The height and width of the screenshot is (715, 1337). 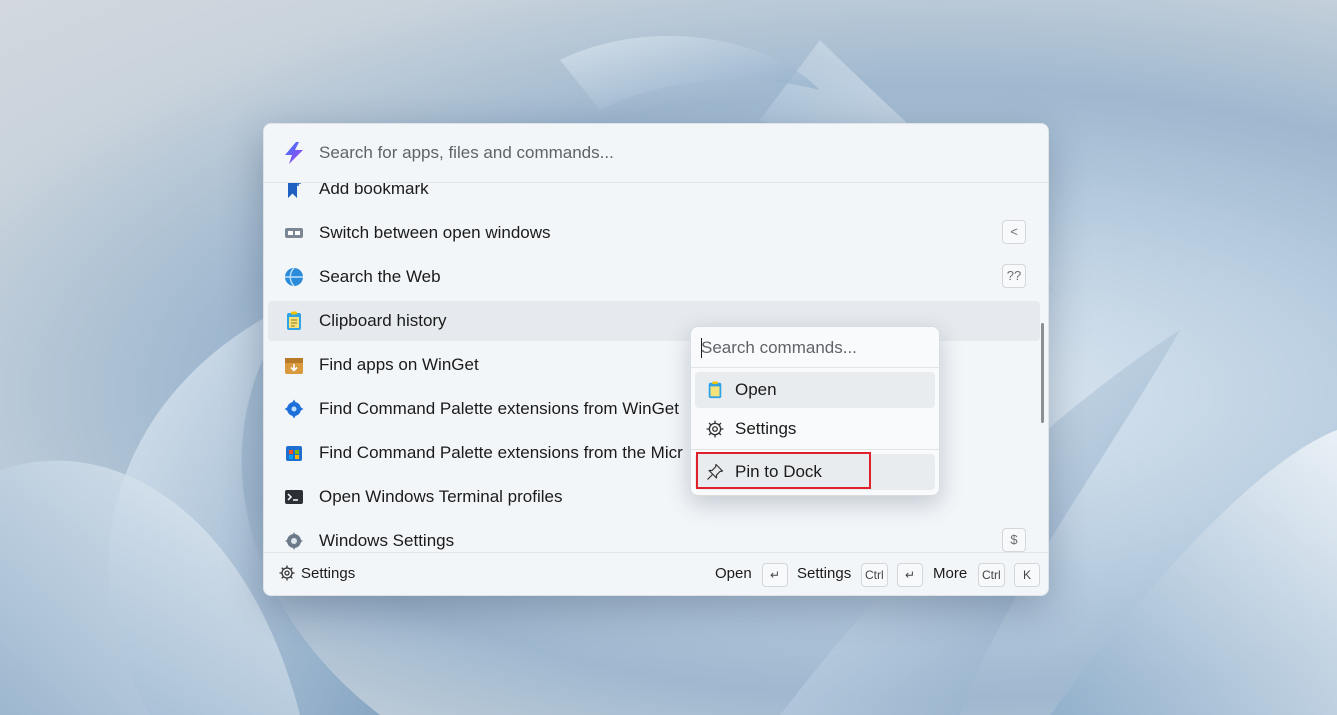 What do you see at coordinates (733, 573) in the screenshot?
I see `hint-open-label: Open` at bounding box center [733, 573].